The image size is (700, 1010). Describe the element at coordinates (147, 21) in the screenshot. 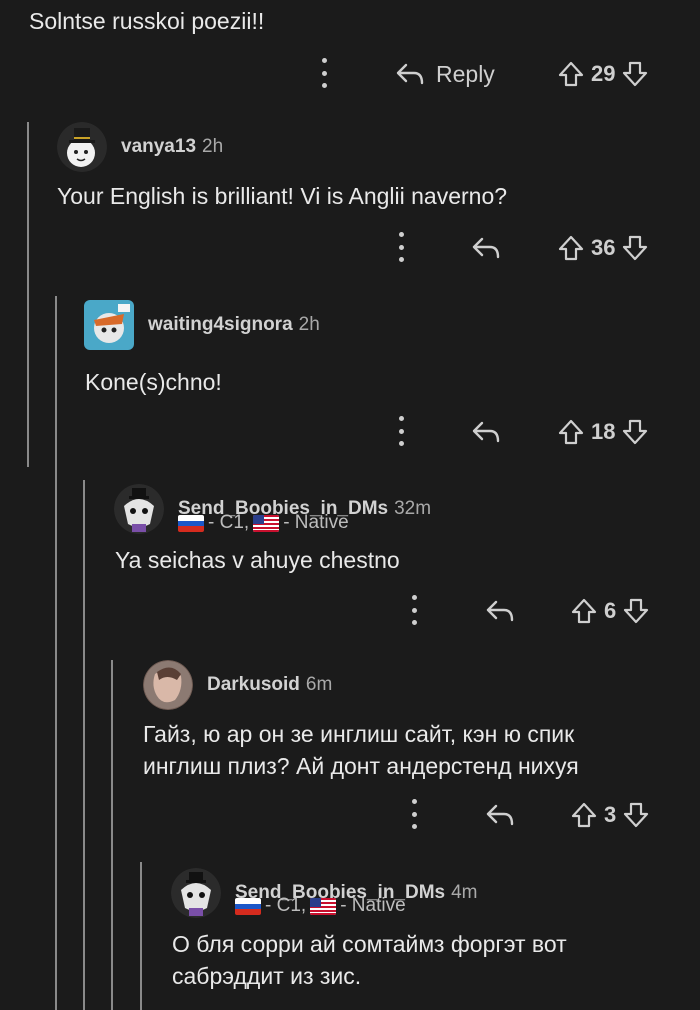

I see `comment-body-top: Solntse russkoi poezii!!` at that location.